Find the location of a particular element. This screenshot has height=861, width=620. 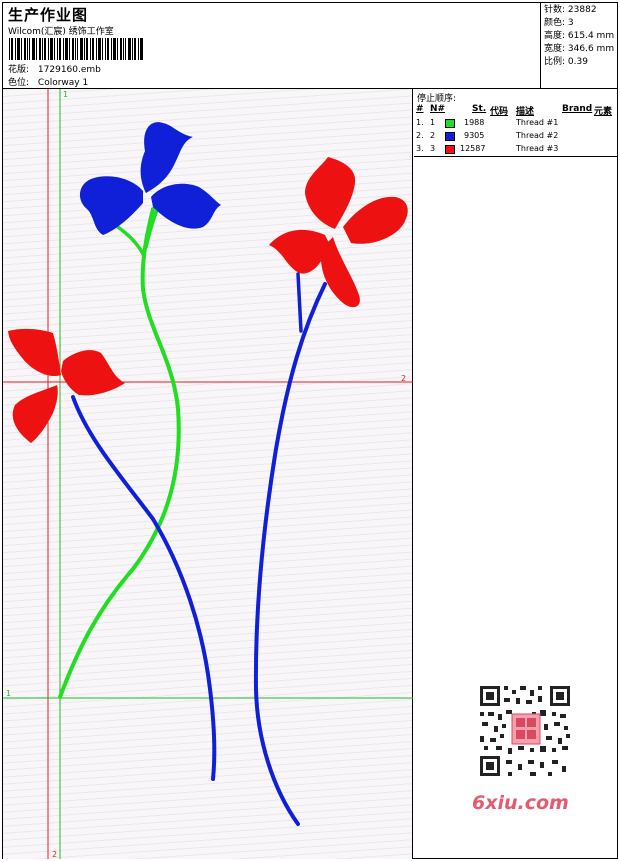

row-n: 3 is located at coordinates (433, 148).